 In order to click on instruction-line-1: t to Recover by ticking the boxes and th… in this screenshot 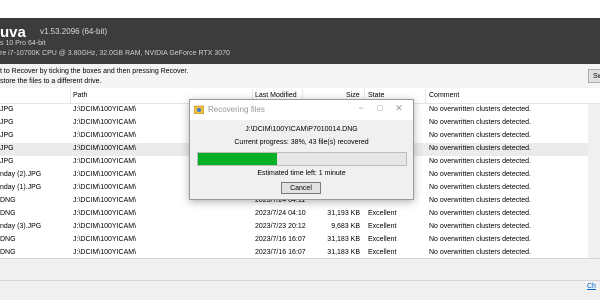, I will do `click(94, 71)`.